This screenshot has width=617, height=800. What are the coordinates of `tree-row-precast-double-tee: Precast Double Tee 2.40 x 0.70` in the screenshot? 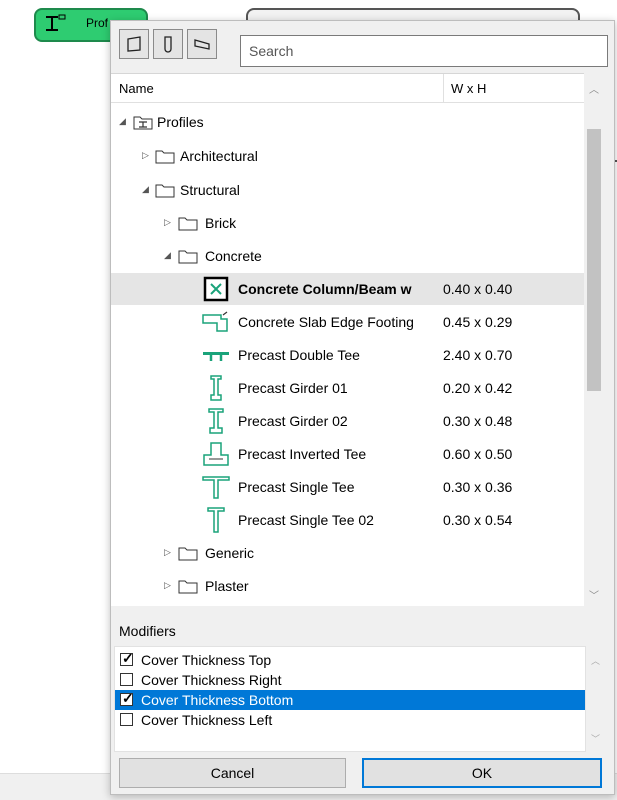 It's located at (347, 355).